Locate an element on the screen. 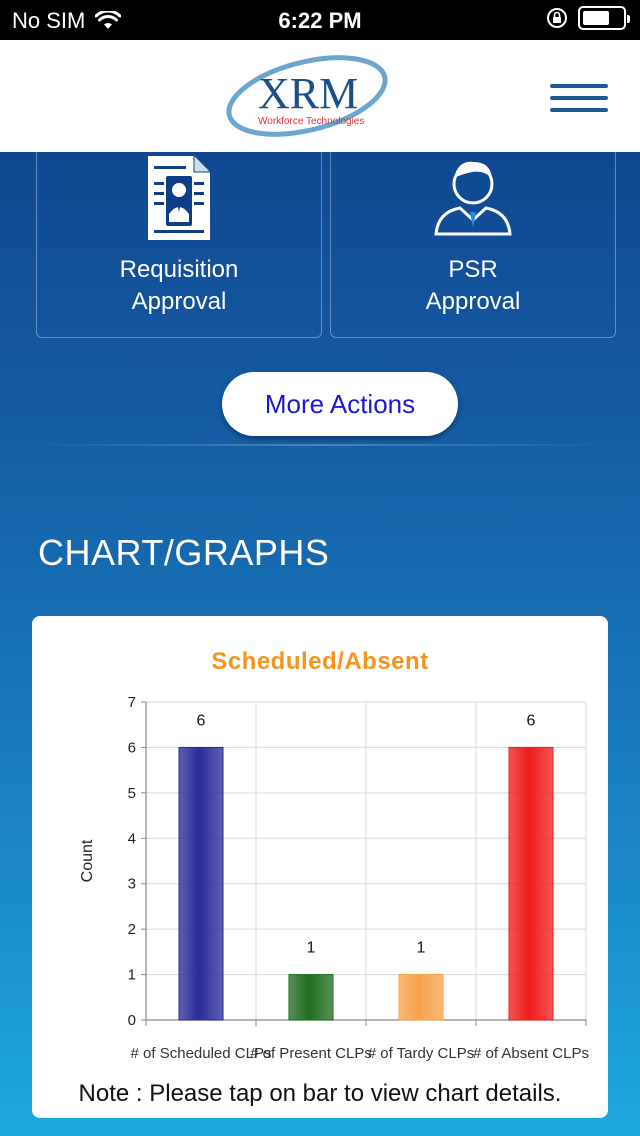 The width and height of the screenshot is (640, 1136). y-tick-label: 2 is located at coordinates (132, 929).